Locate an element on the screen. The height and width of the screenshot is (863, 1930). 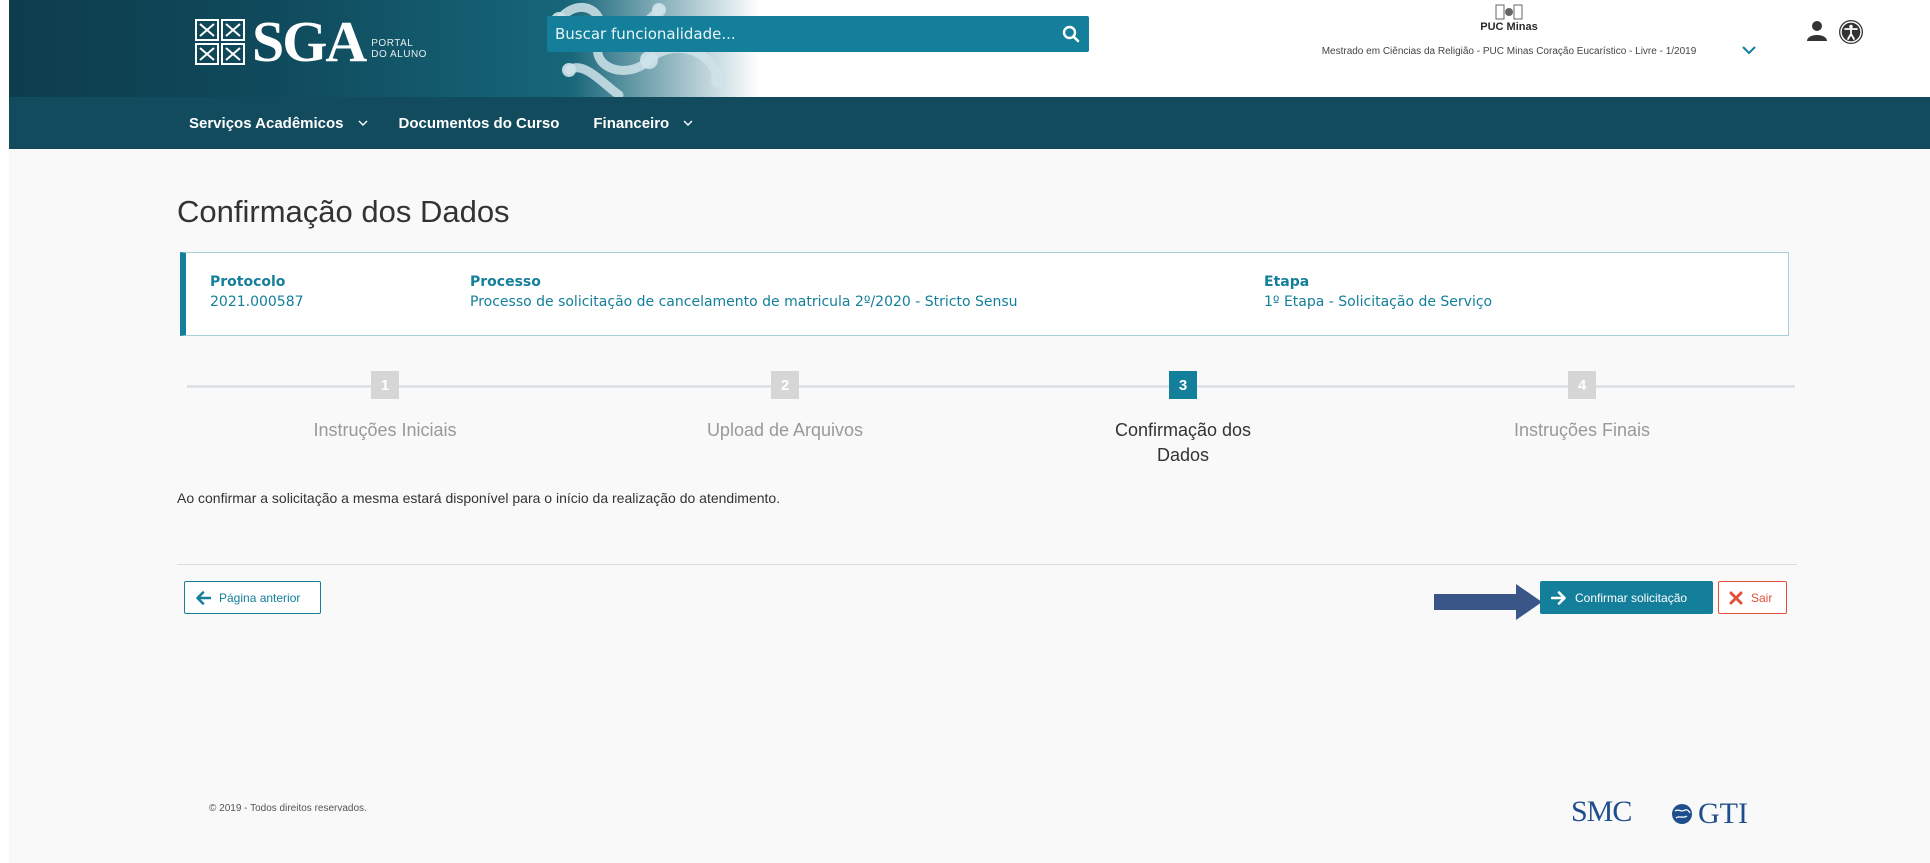
etapa-field: Etapa 1º Etapa - Solicitação de Serviço is located at coordinates (1378, 292).